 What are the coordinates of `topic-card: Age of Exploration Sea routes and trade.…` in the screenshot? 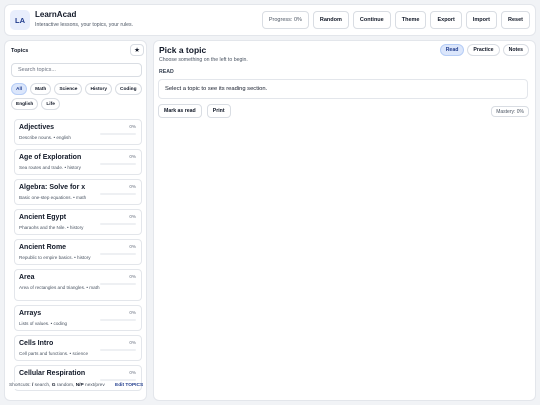 It's located at (78, 162).